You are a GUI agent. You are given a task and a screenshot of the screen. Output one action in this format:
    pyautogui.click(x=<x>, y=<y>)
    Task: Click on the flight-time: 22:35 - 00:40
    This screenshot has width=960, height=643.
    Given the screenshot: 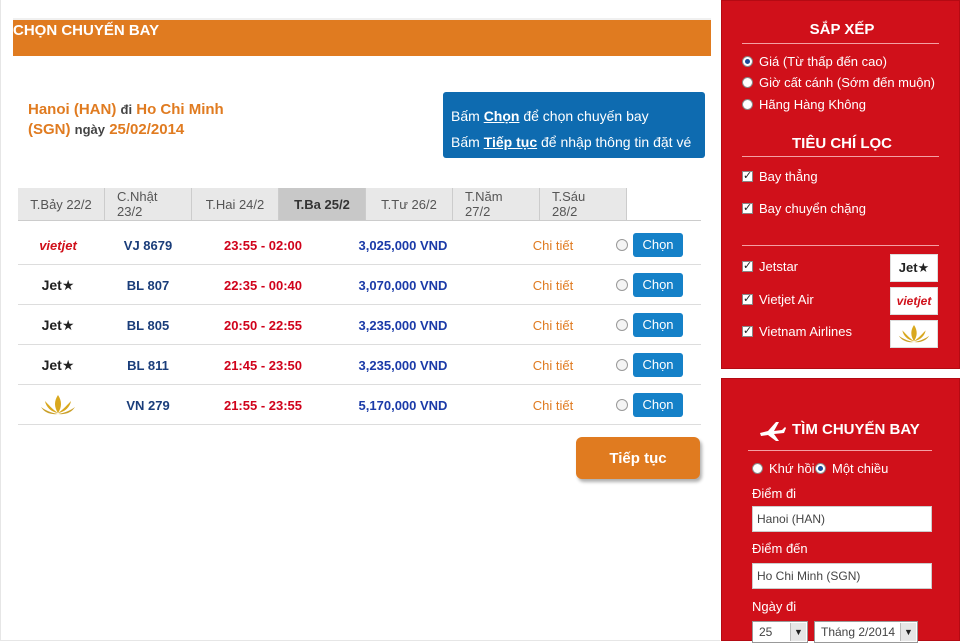 What is the action you would take?
    pyautogui.click(x=263, y=285)
    